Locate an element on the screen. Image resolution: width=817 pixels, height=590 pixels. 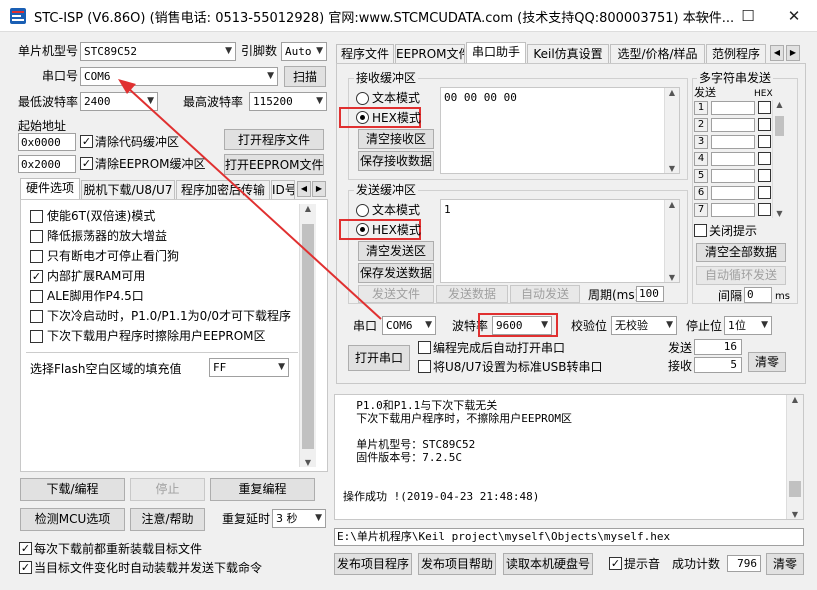
scan-button: 扫描 is located at coordinates (305, 76).